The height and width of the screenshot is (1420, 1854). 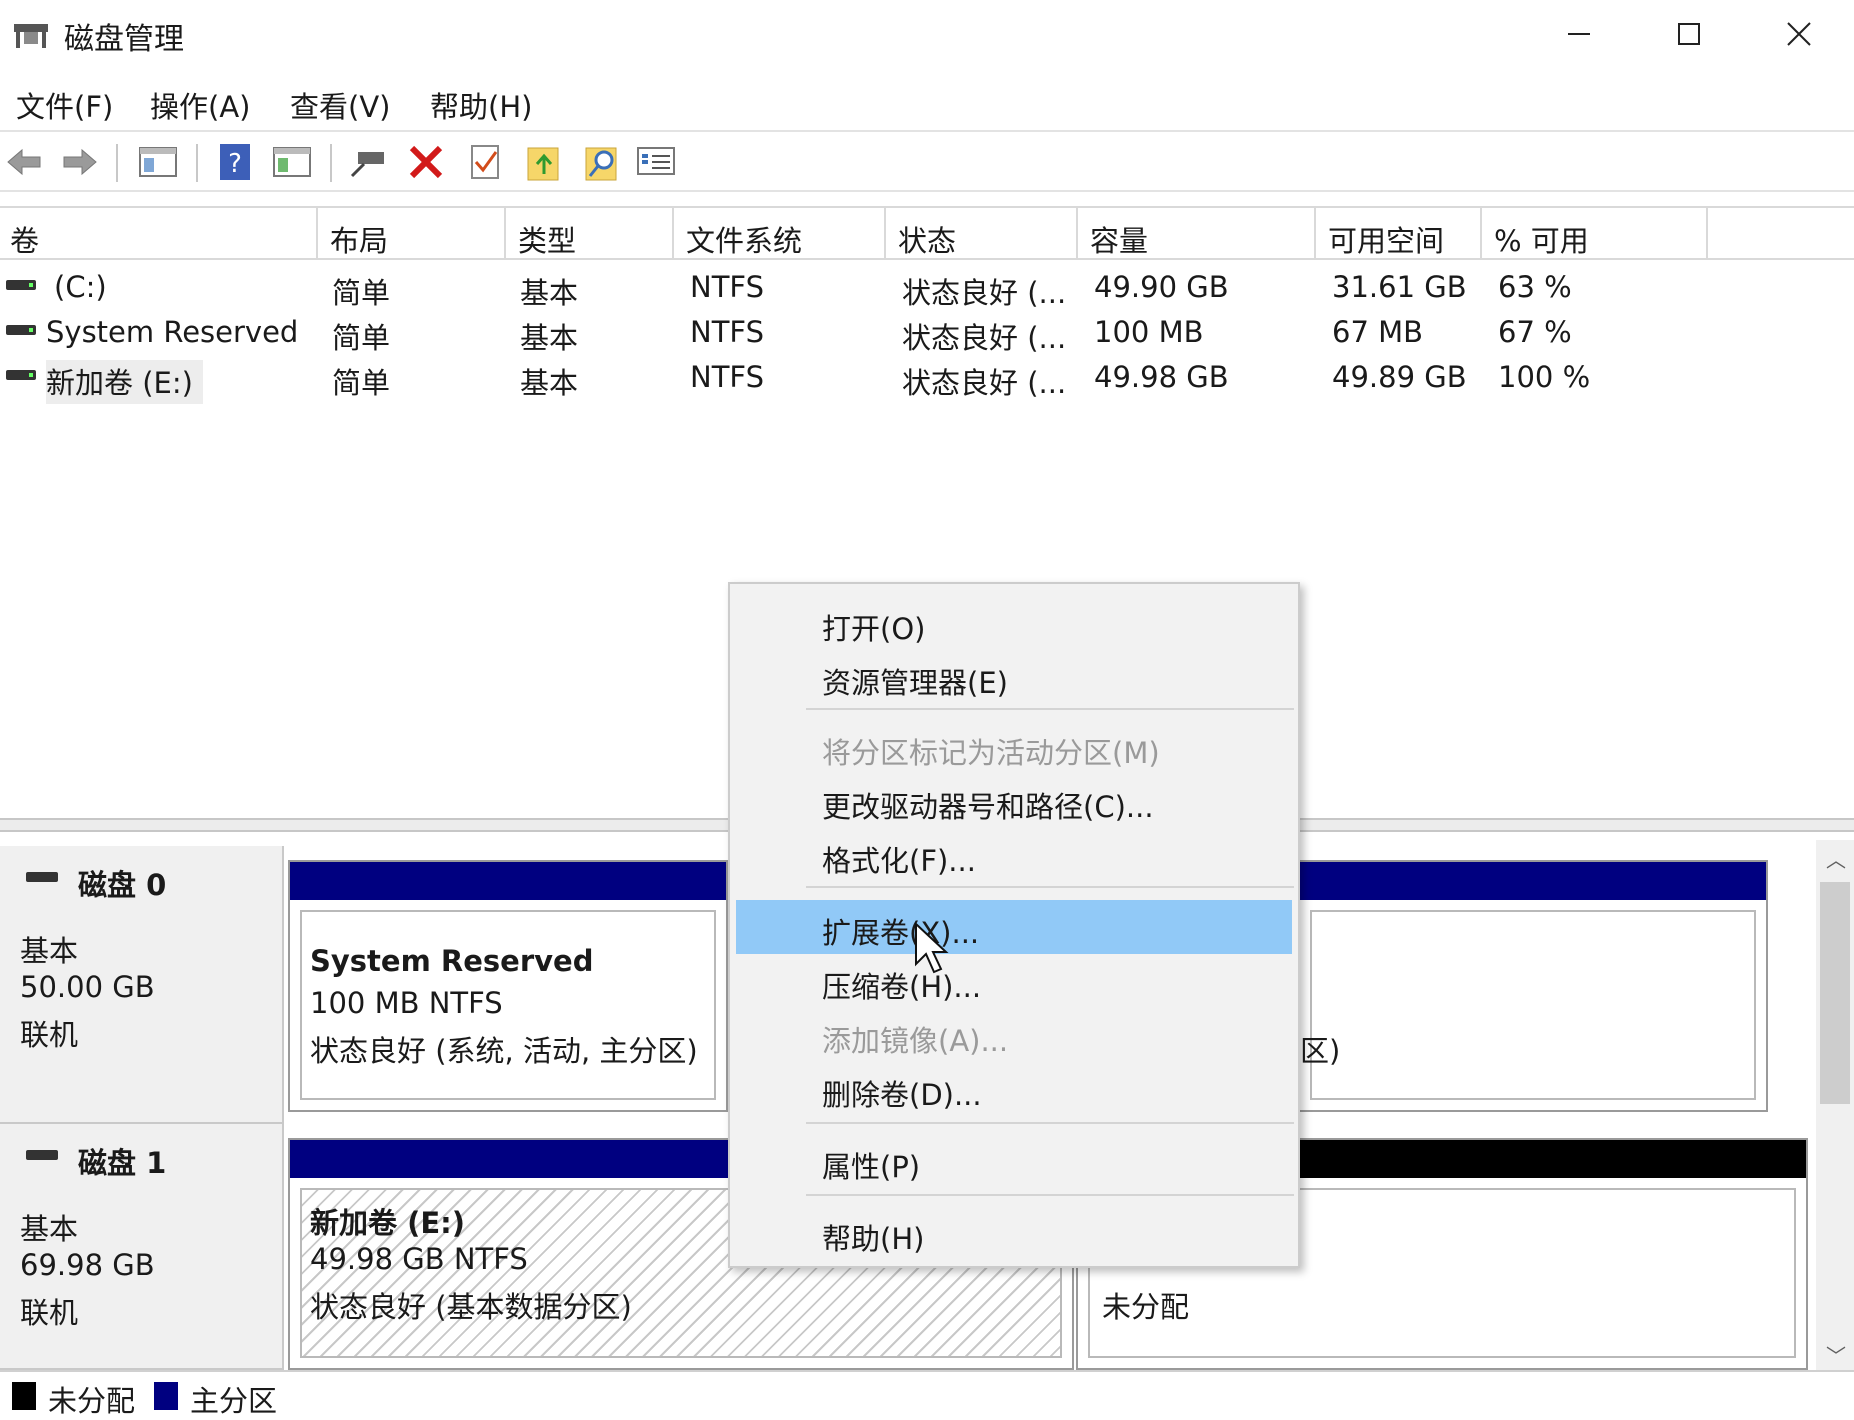 I want to click on primary-partition-swatch, so click(x=166, y=1396).